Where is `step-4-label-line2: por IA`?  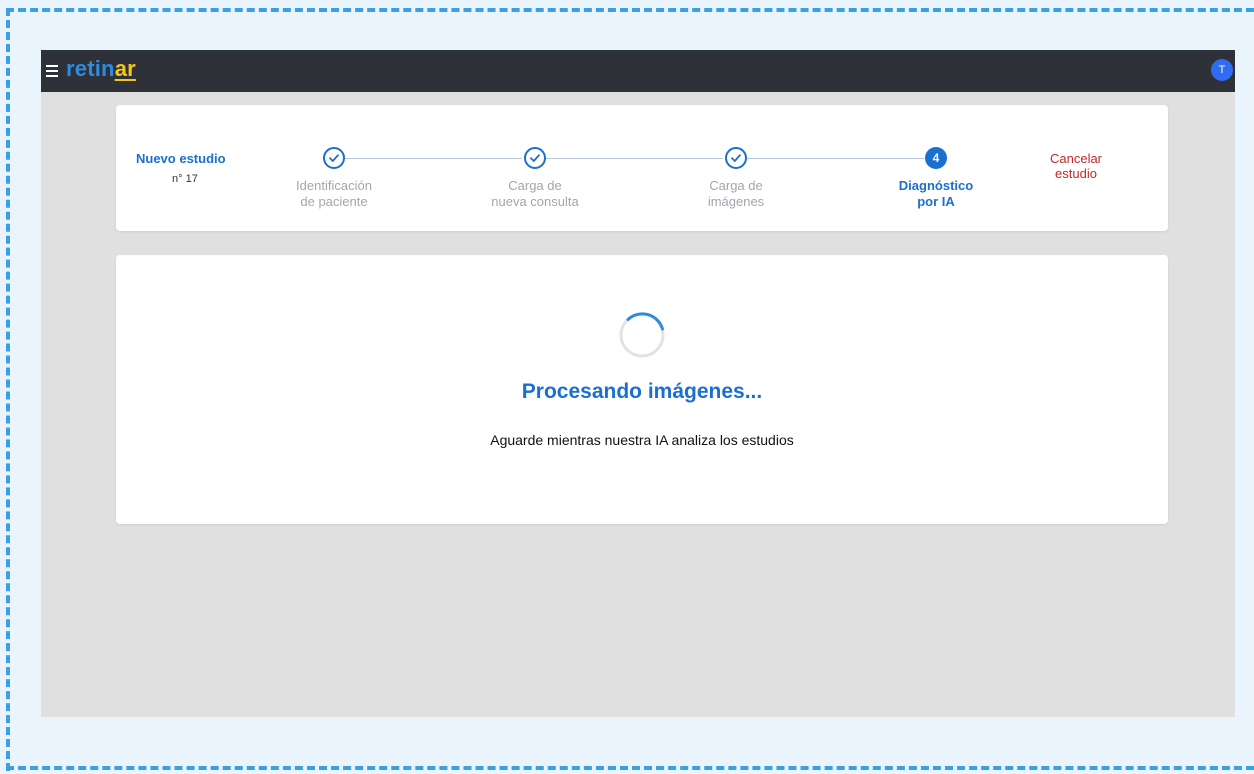 step-4-label-line2: por IA is located at coordinates (936, 201).